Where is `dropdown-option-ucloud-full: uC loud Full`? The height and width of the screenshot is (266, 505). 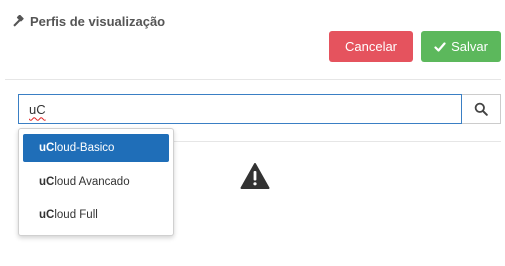
dropdown-option-ucloud-full: uC loud Full is located at coordinates (96, 215).